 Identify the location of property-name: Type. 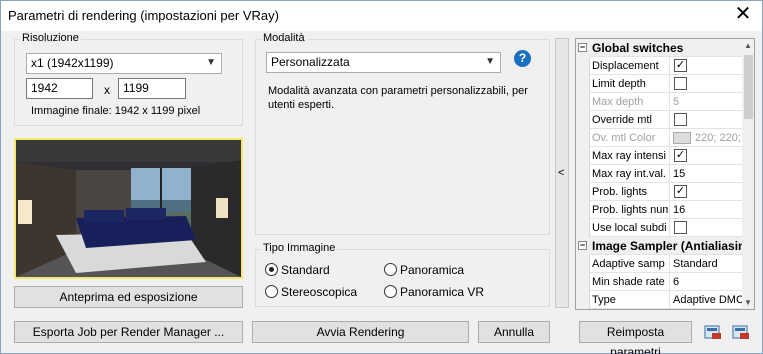
(604, 300).